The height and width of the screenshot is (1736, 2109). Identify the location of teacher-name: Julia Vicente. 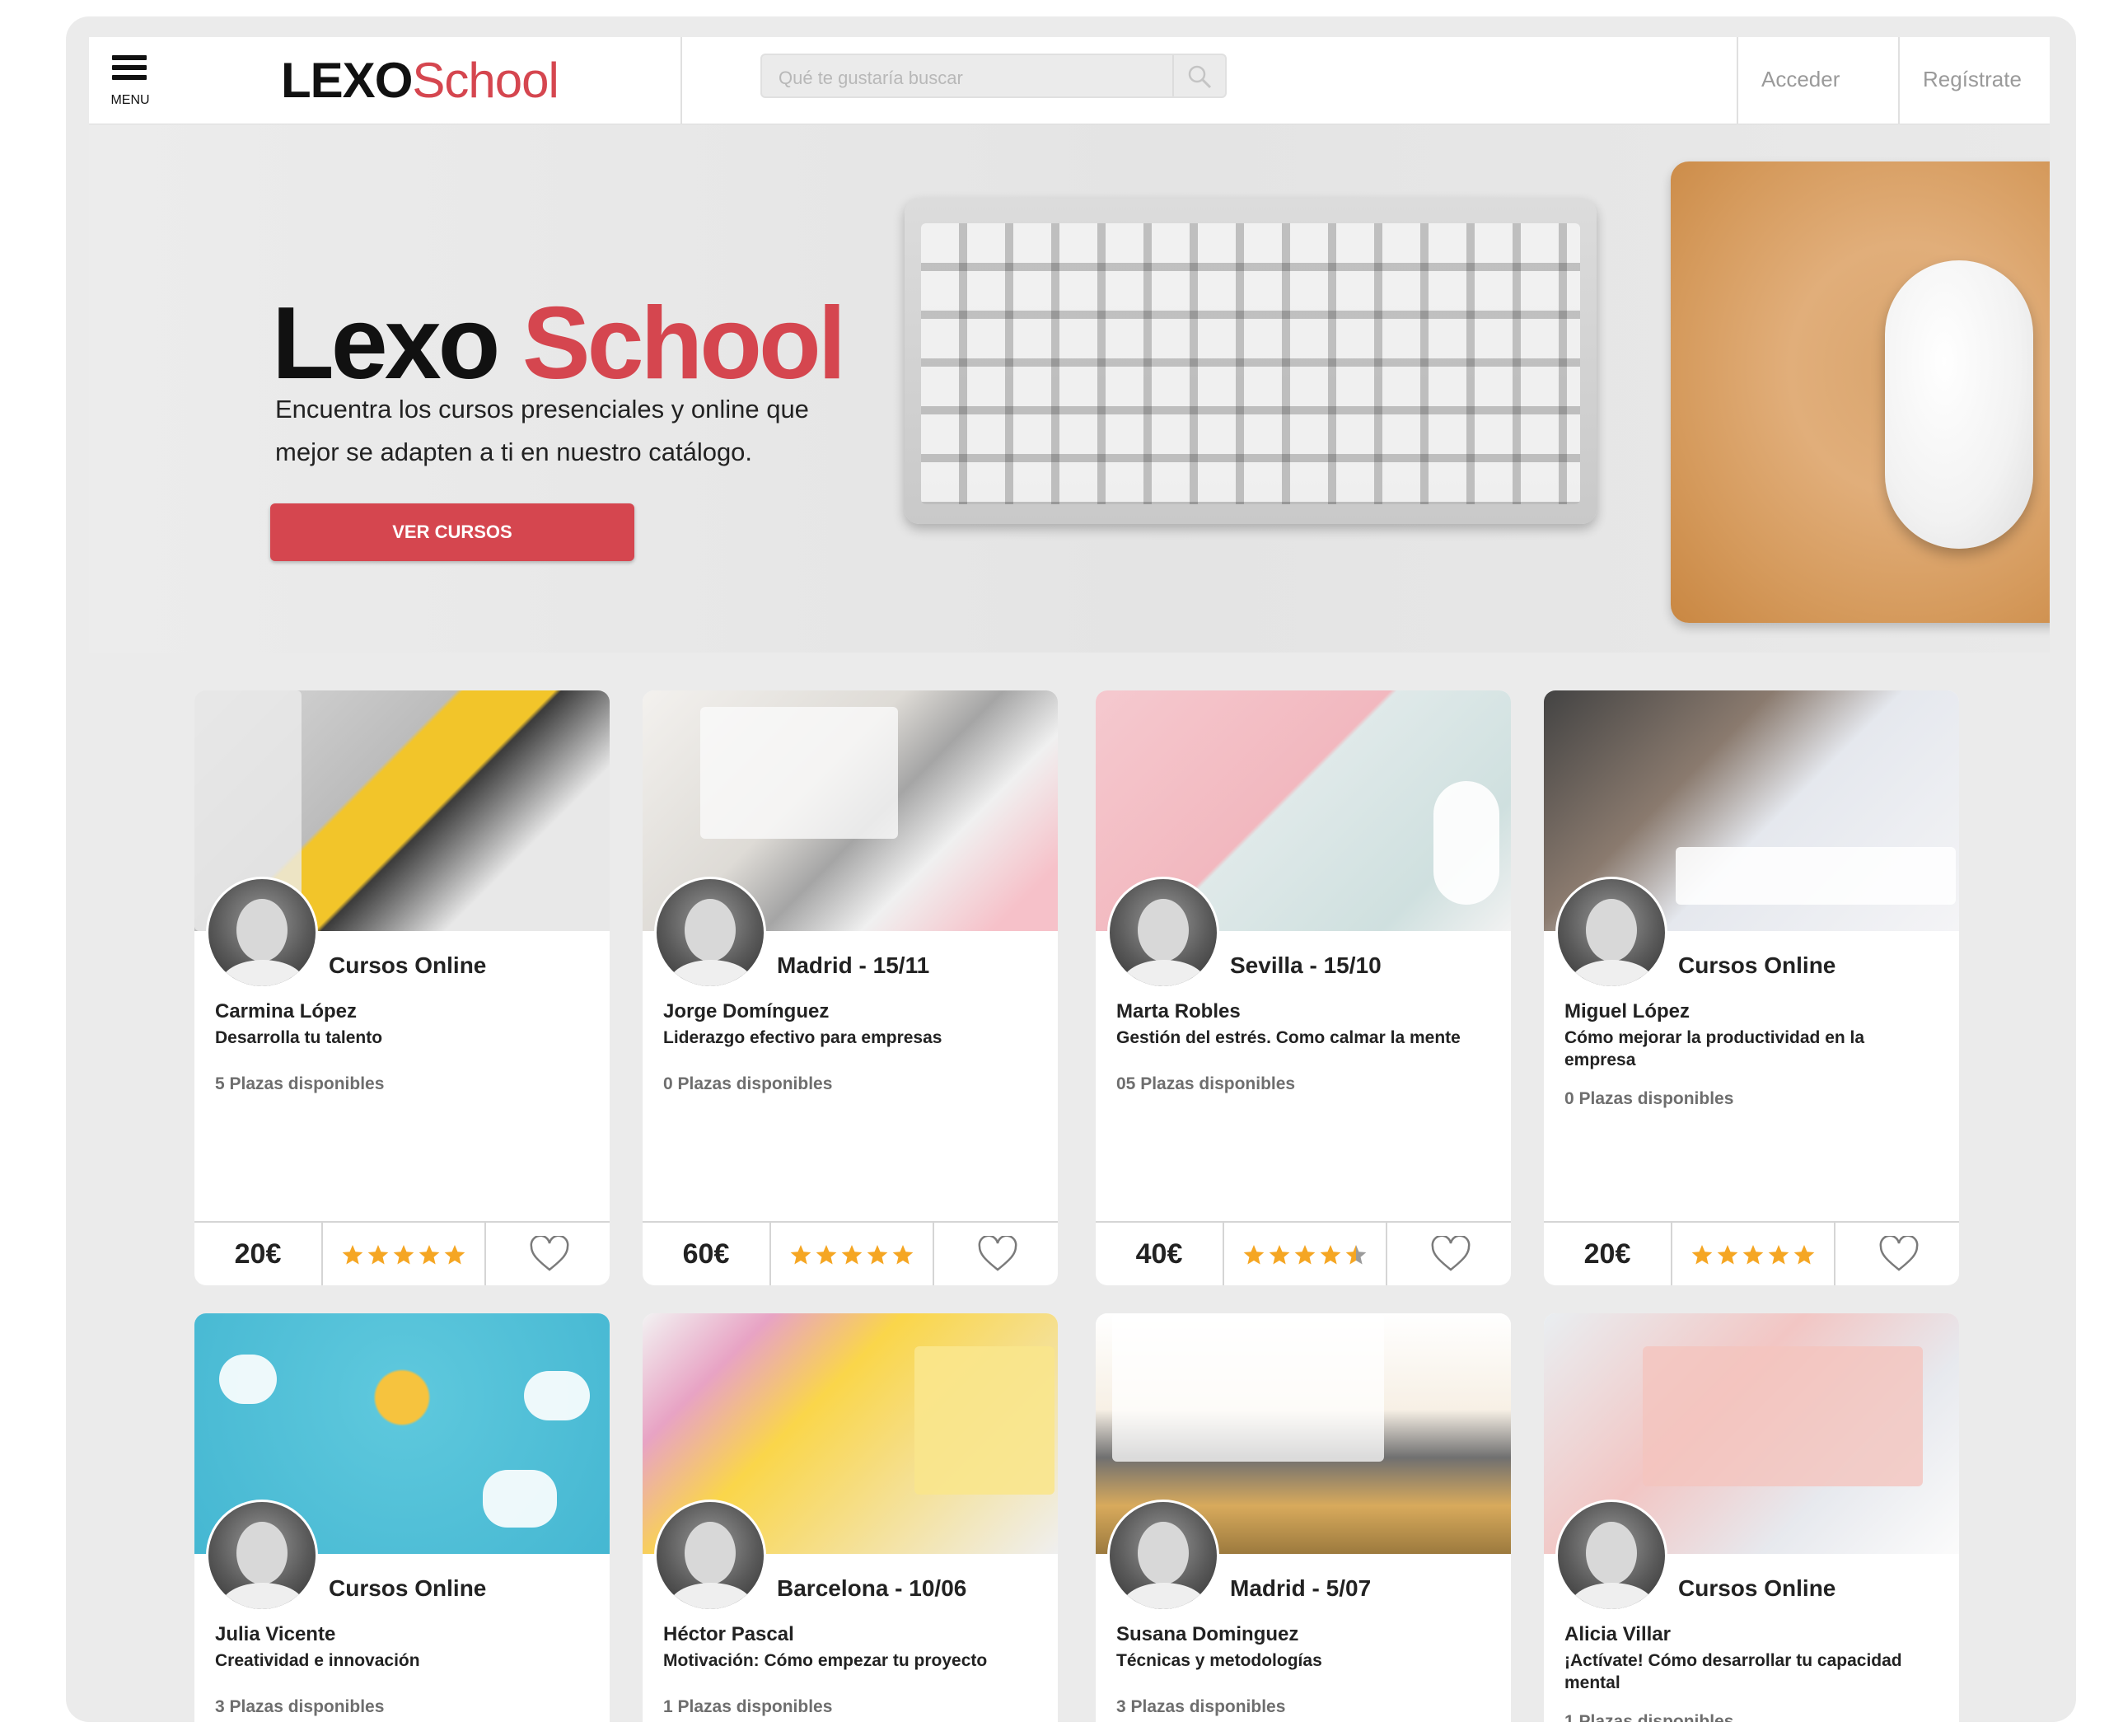
(276, 1634).